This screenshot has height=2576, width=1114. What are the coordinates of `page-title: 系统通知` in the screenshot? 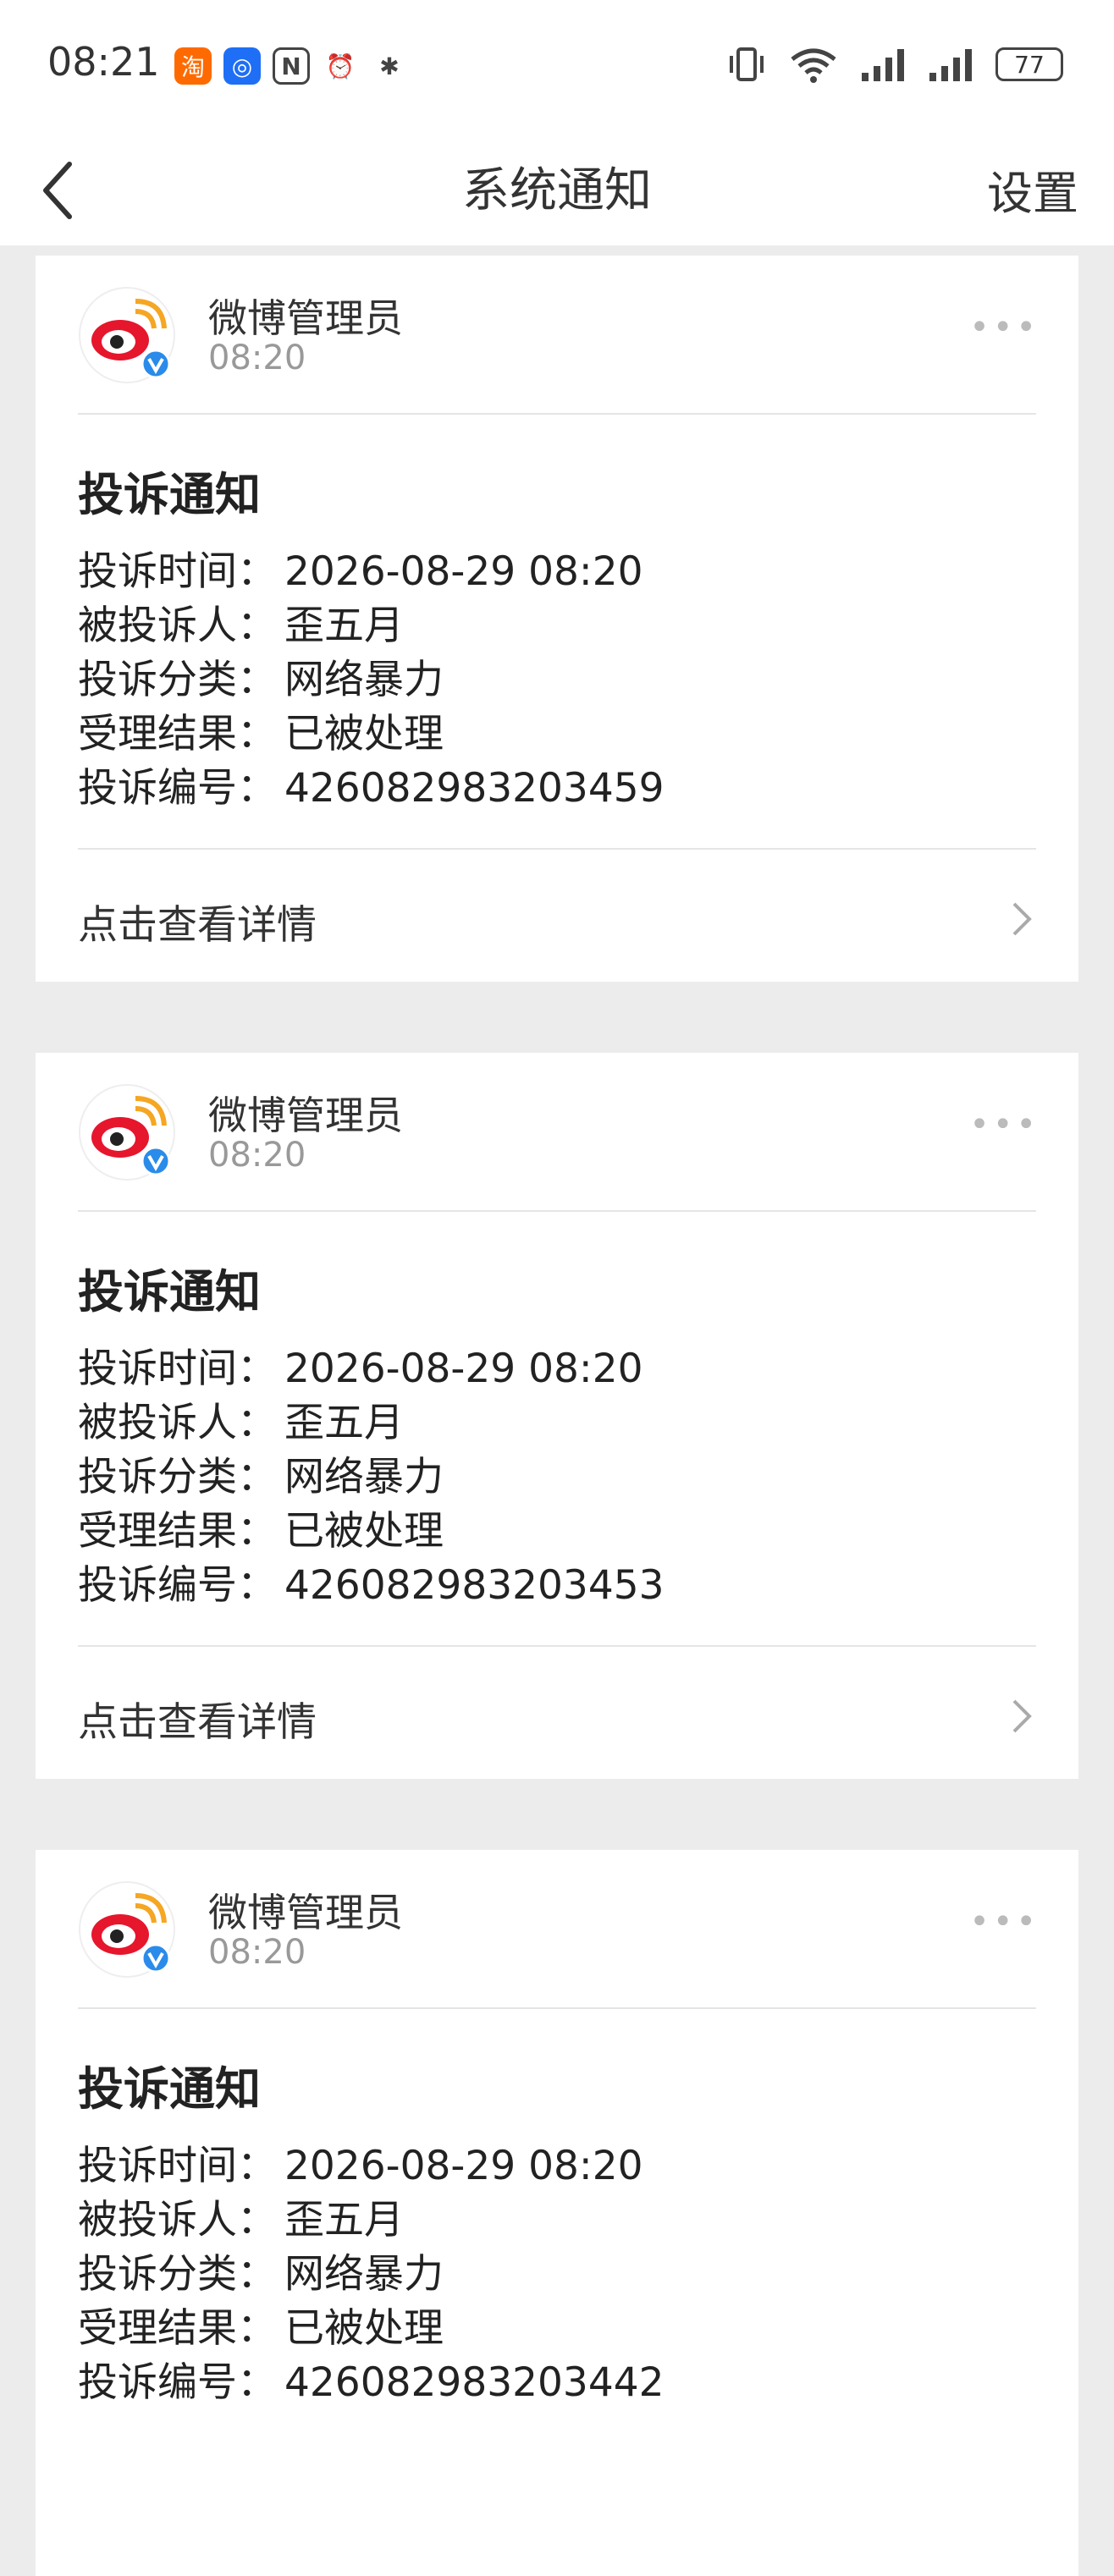 It's located at (557, 190).